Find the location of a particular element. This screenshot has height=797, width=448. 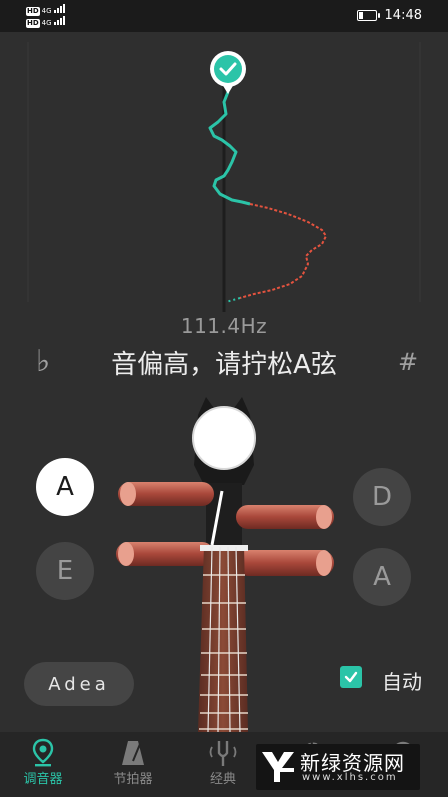

watermark-logo is located at coordinates (278, 767).